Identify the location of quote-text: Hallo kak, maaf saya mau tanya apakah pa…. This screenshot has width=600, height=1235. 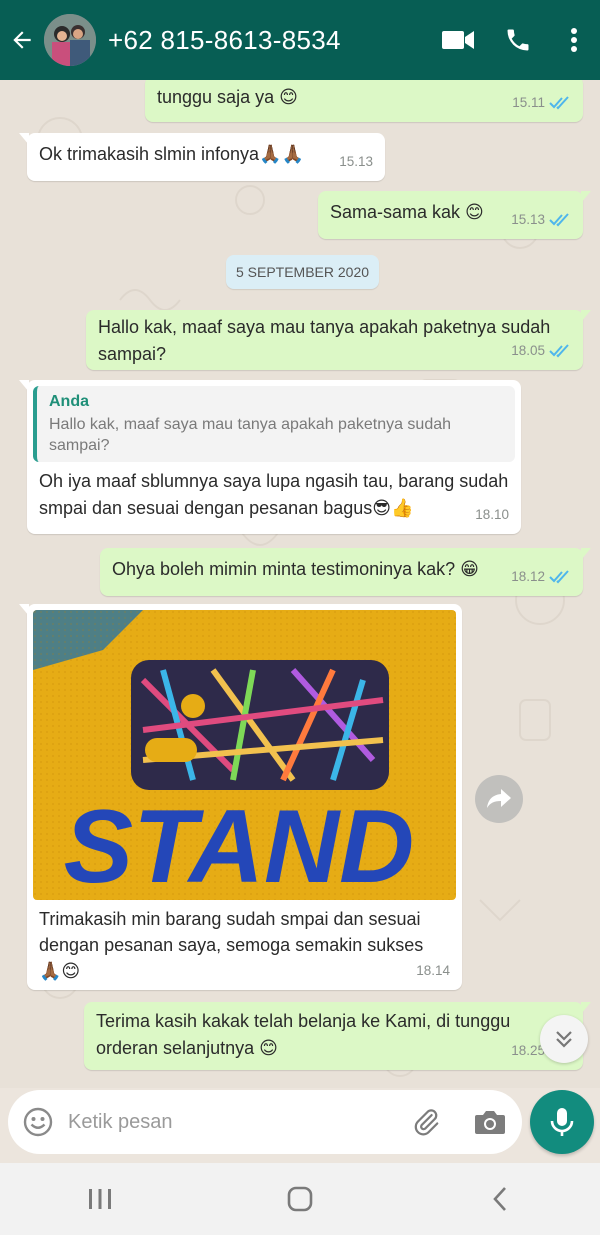
(250, 435).